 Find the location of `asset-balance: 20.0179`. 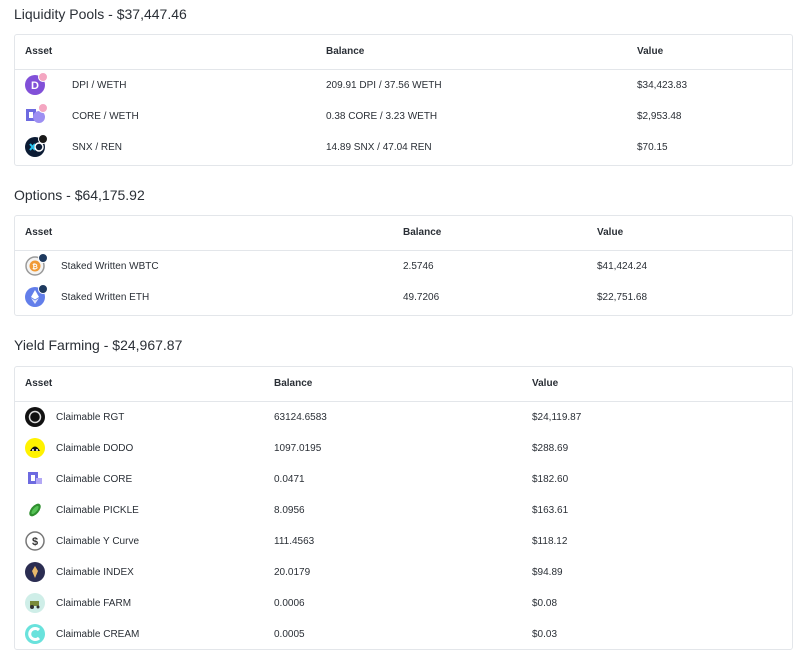

asset-balance: 20.0179 is located at coordinates (292, 572).